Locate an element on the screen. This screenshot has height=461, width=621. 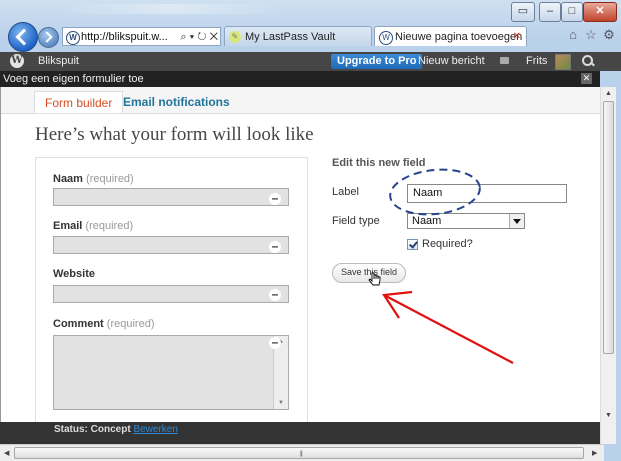
annotation-overlay is located at coordinates (448, 266).